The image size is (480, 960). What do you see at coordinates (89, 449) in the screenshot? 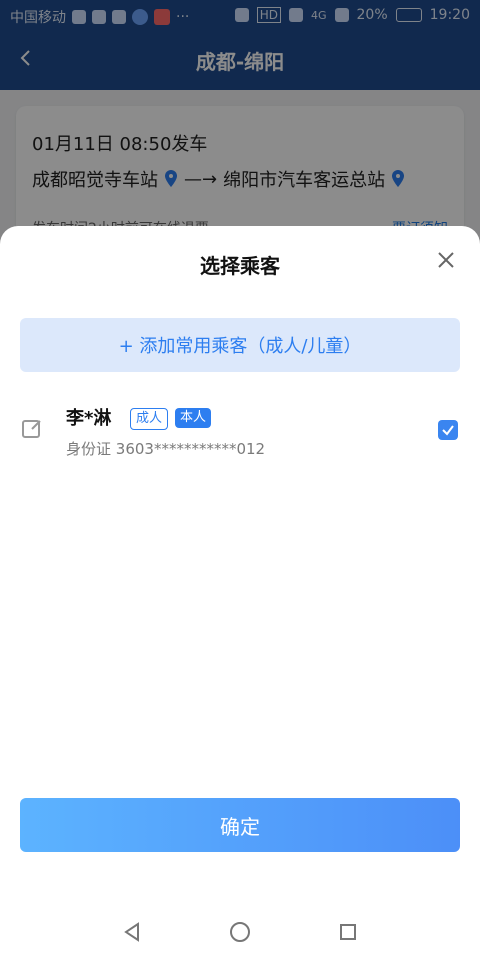
I see `id-label: 身份证` at bounding box center [89, 449].